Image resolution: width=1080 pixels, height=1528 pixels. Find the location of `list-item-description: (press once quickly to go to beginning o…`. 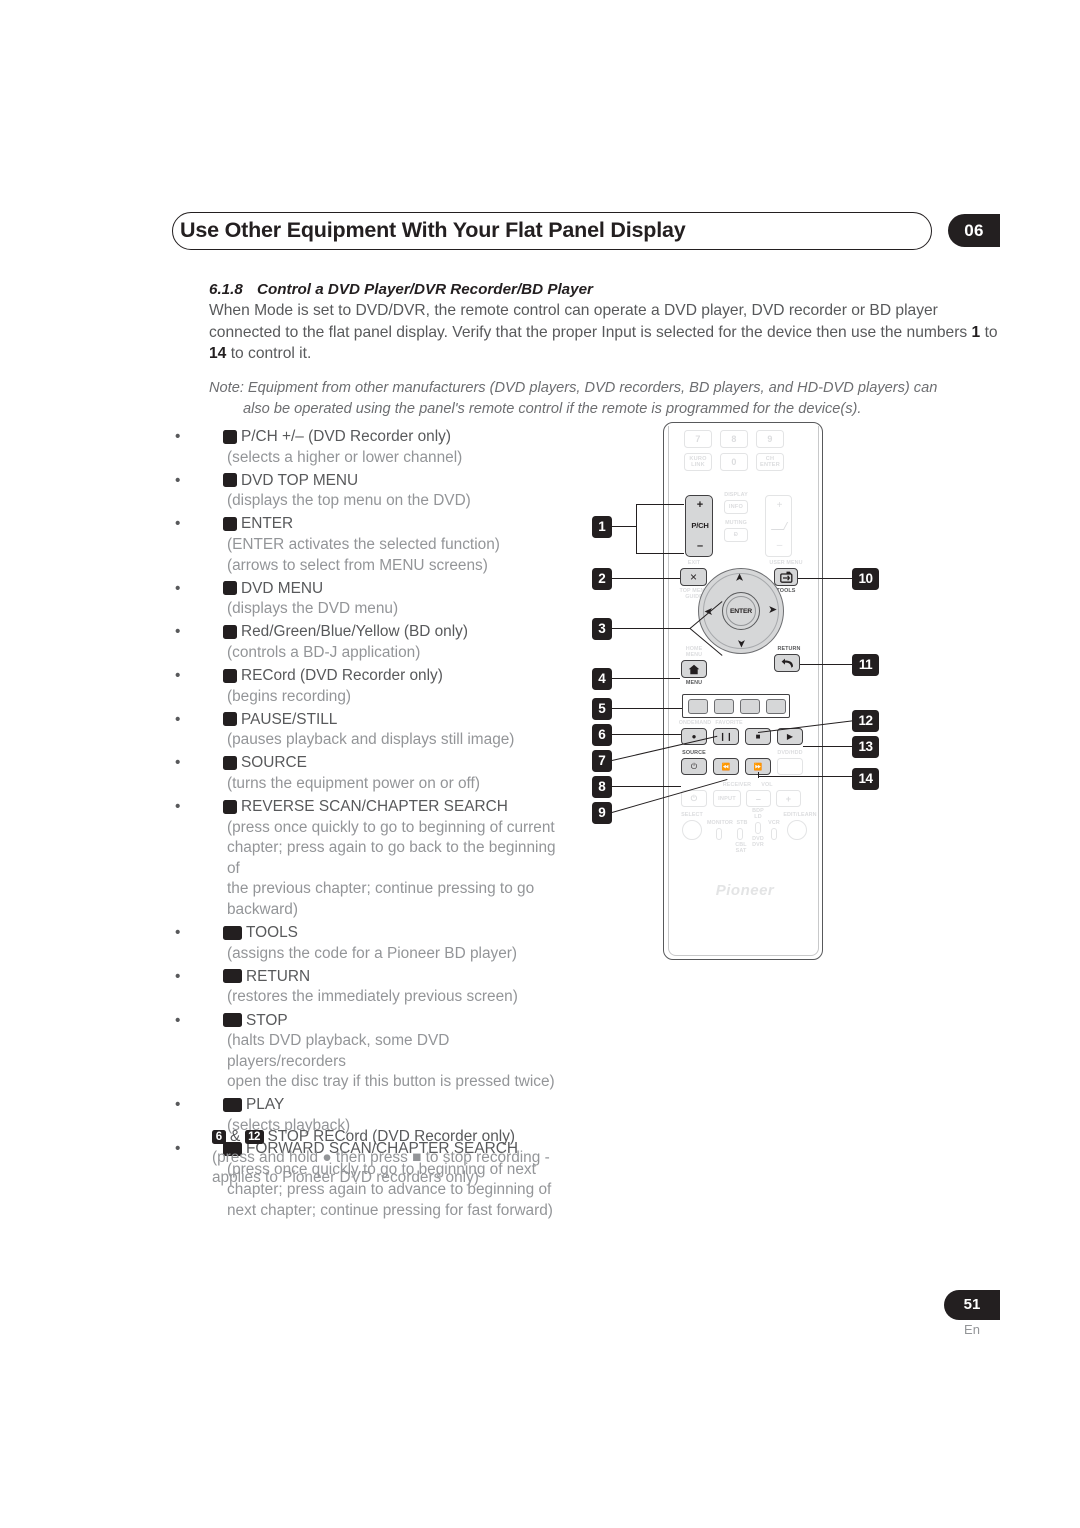

list-item-description: (press once quickly to go to beginning o… is located at coordinates (391, 827).